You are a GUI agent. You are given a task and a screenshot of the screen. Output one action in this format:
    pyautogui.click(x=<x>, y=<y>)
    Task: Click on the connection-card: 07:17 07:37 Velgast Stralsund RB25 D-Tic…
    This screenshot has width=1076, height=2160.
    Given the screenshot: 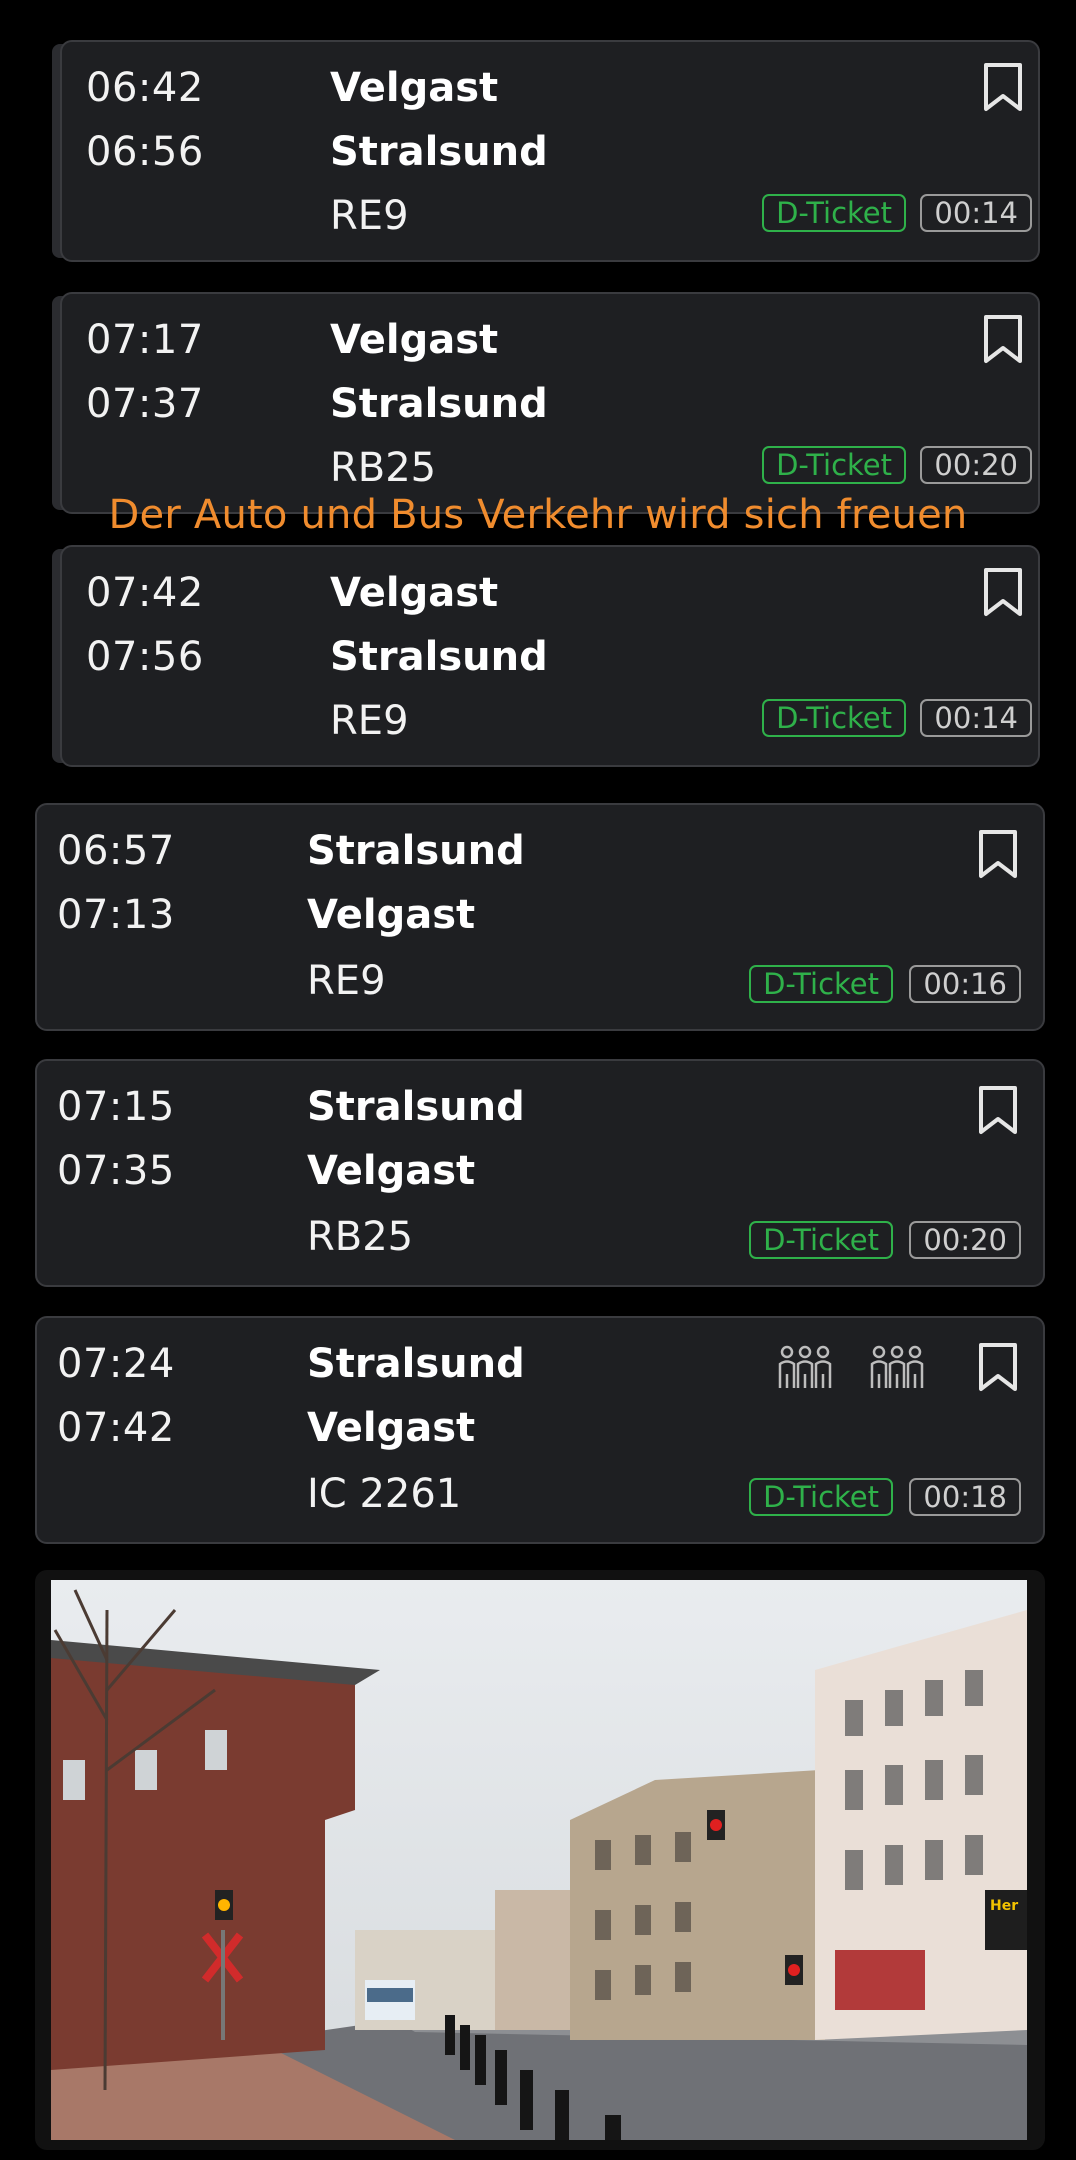 What is the action you would take?
    pyautogui.click(x=550, y=403)
    